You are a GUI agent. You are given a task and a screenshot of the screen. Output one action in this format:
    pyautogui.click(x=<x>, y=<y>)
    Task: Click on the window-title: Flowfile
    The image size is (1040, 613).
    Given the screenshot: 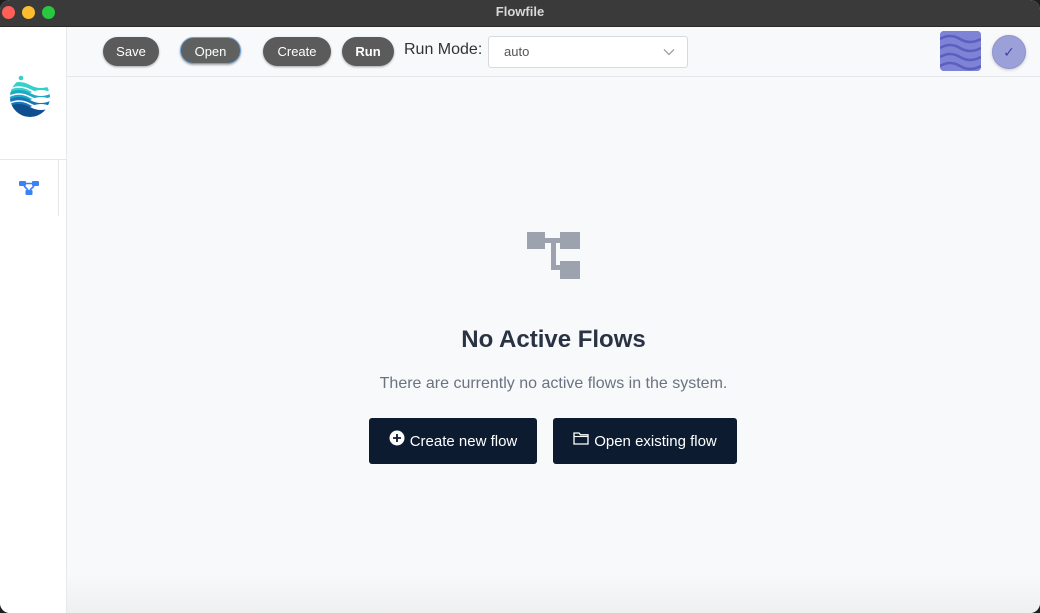 What is the action you would take?
    pyautogui.click(x=520, y=11)
    